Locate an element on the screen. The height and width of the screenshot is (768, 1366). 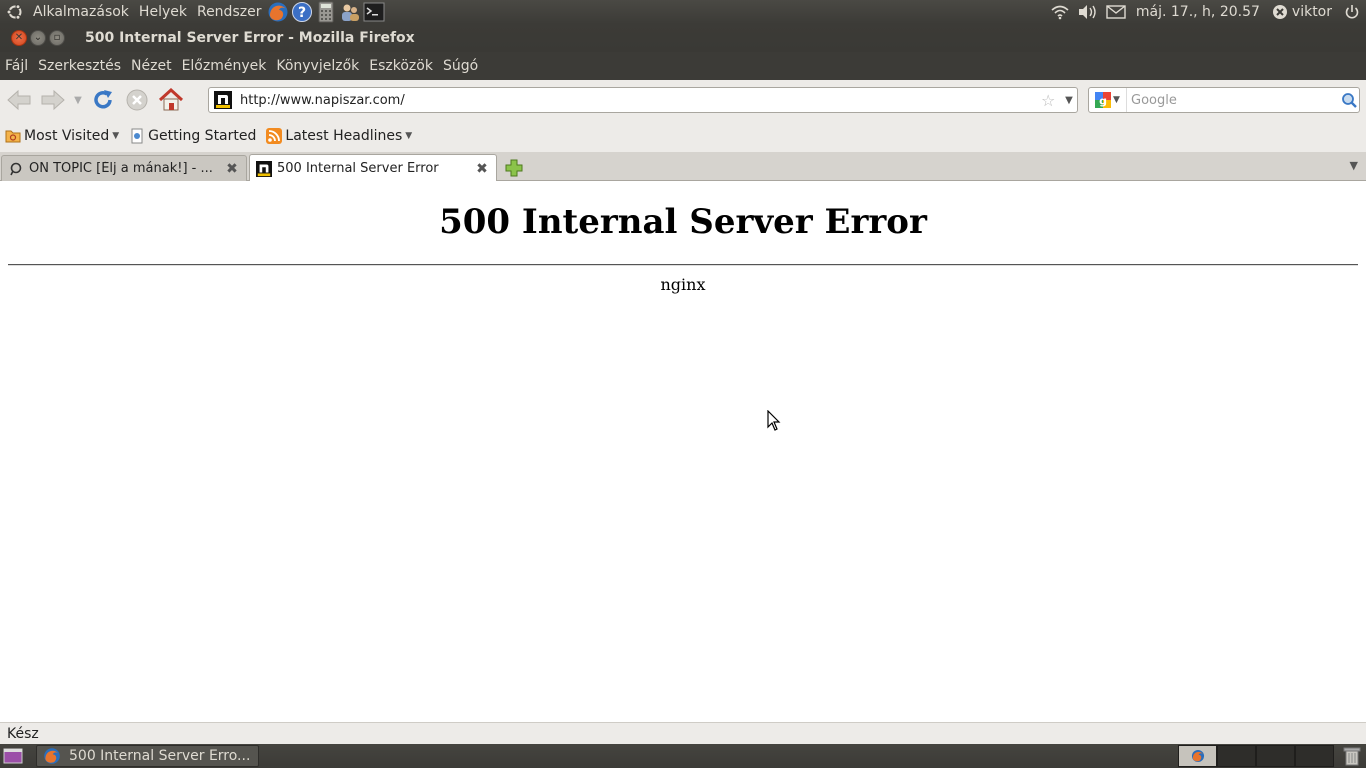
minimize-icon: ⌄ is located at coordinates (38, 37).